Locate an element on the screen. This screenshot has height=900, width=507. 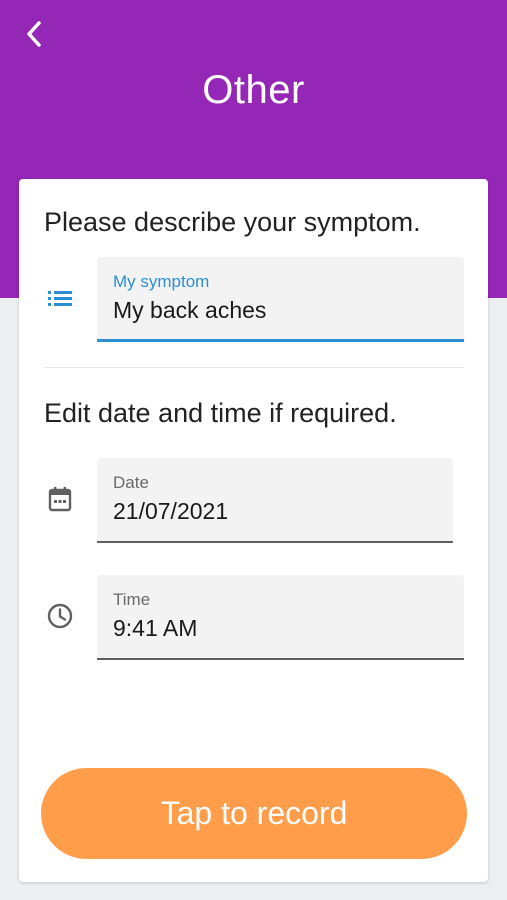
date-field-label: Date is located at coordinates (131, 482).